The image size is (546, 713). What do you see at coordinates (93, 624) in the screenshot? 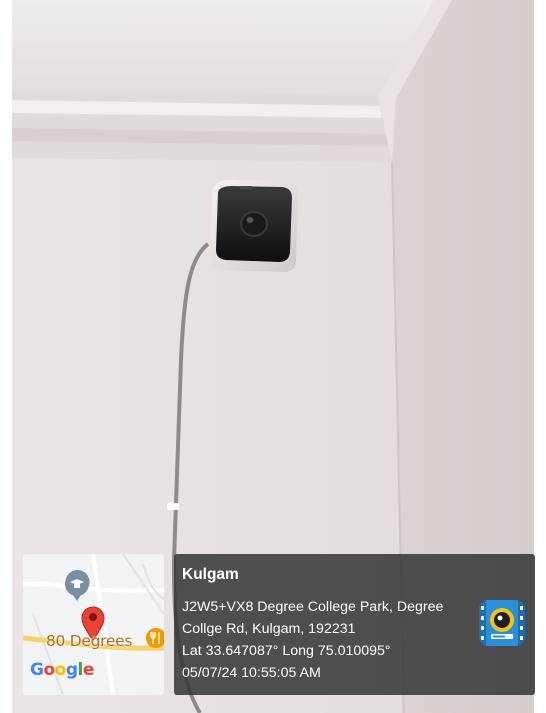
I see `map-thumbnail: 80 Degrees Google` at bounding box center [93, 624].